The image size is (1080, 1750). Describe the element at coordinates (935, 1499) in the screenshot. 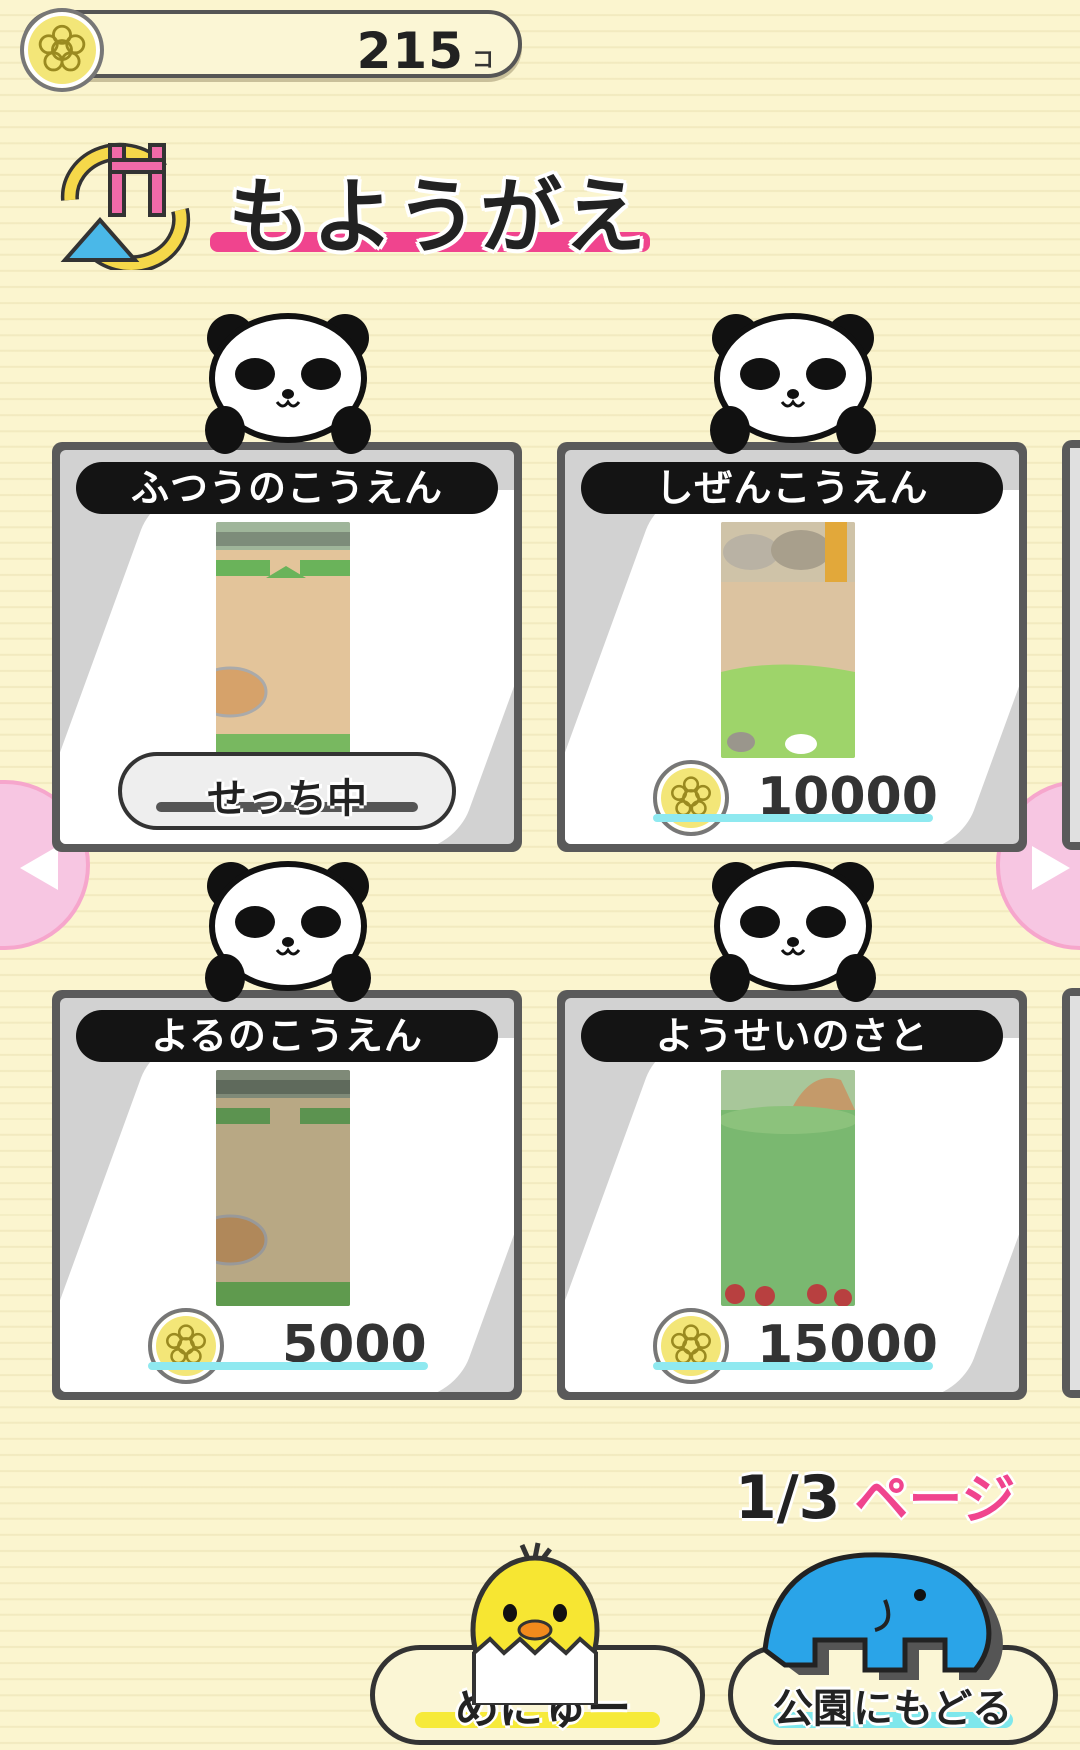

I see `page-label: ページ` at that location.